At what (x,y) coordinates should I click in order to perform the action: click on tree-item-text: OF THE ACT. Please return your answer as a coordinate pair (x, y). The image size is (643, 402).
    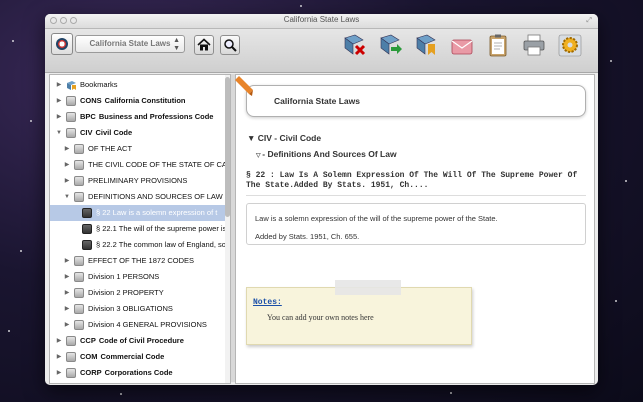
    Looking at the image, I should click on (110, 148).